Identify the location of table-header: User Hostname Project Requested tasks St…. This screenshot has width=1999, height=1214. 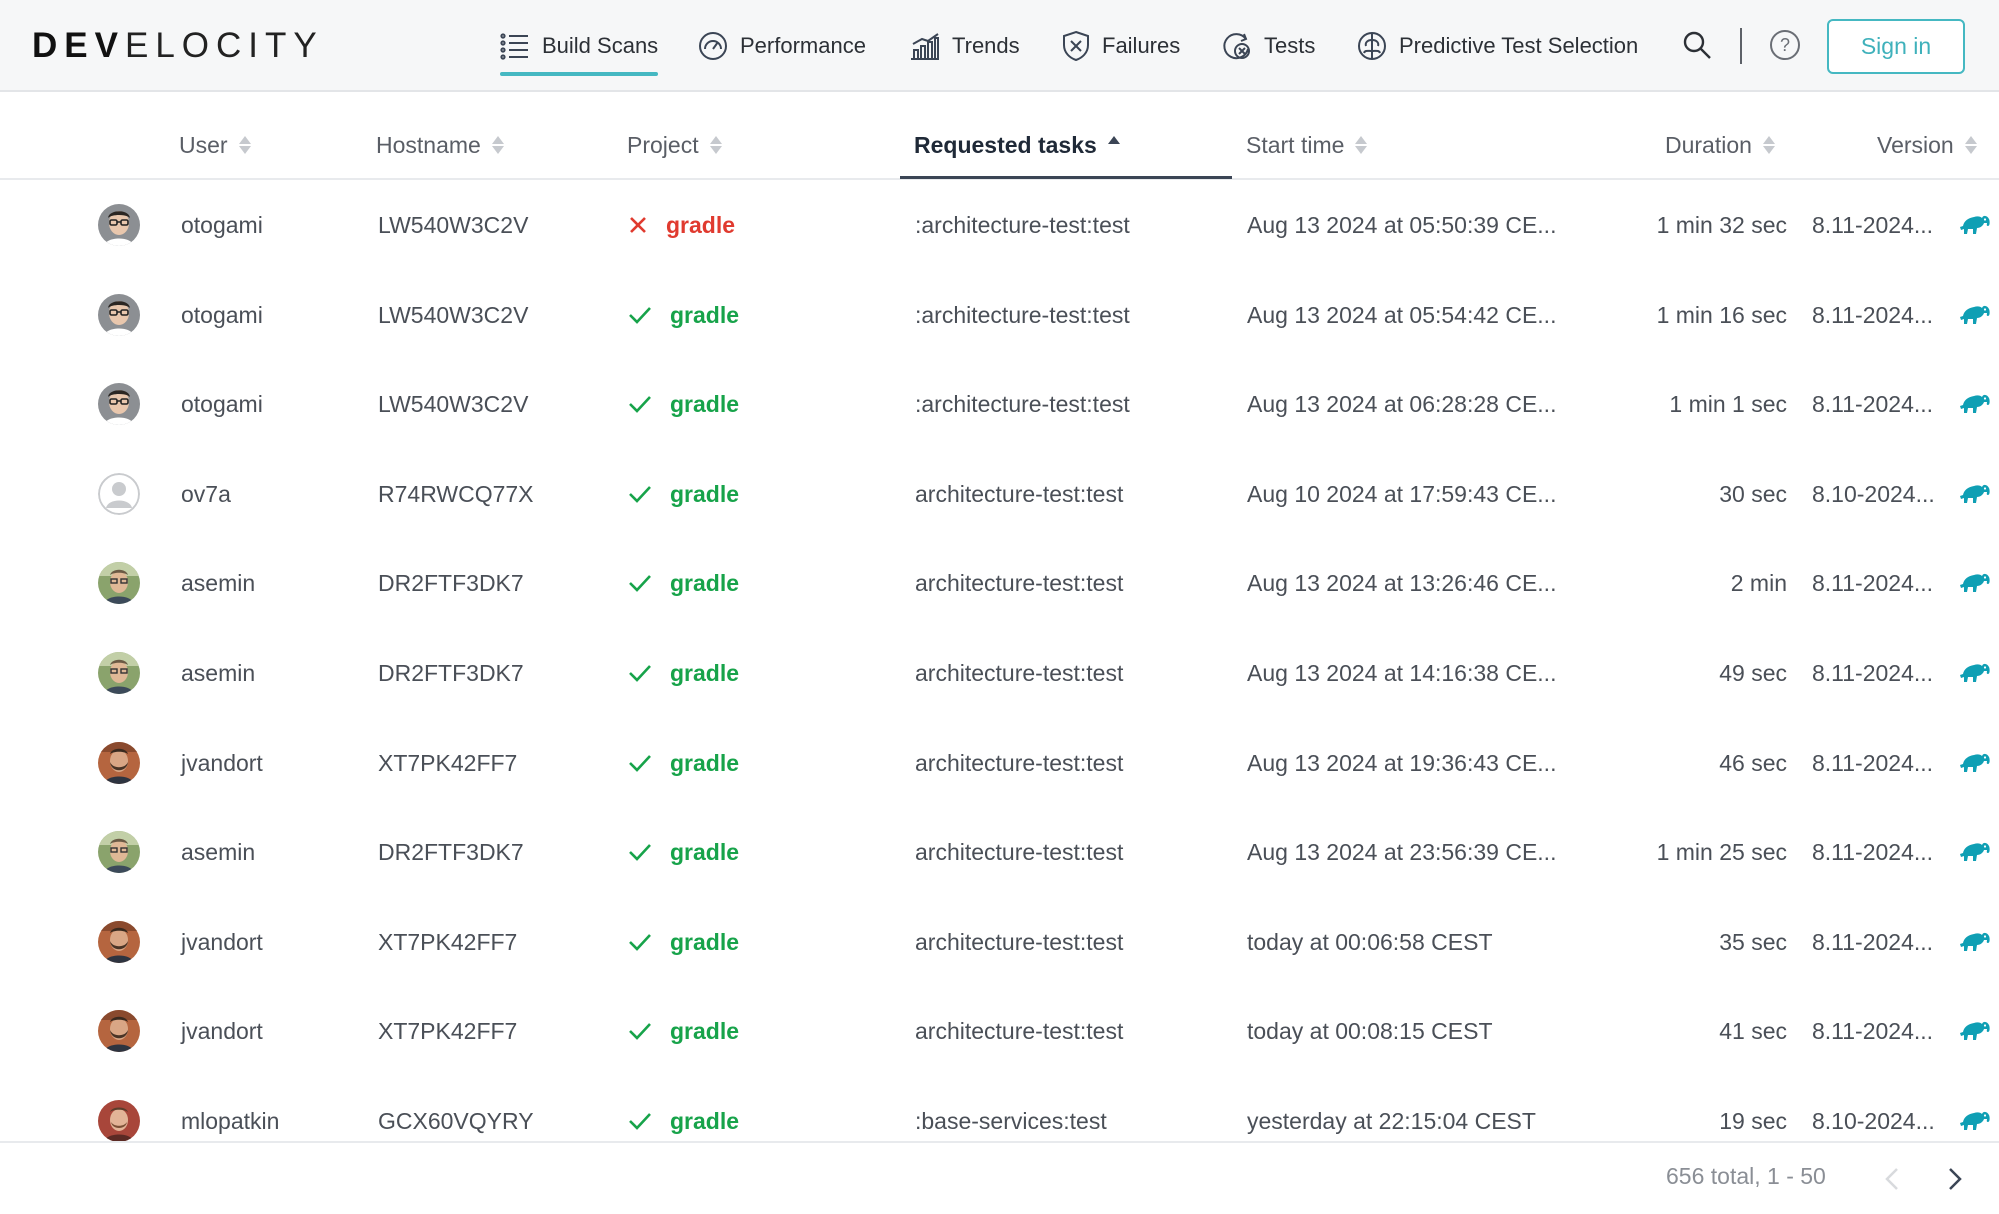
(999, 145).